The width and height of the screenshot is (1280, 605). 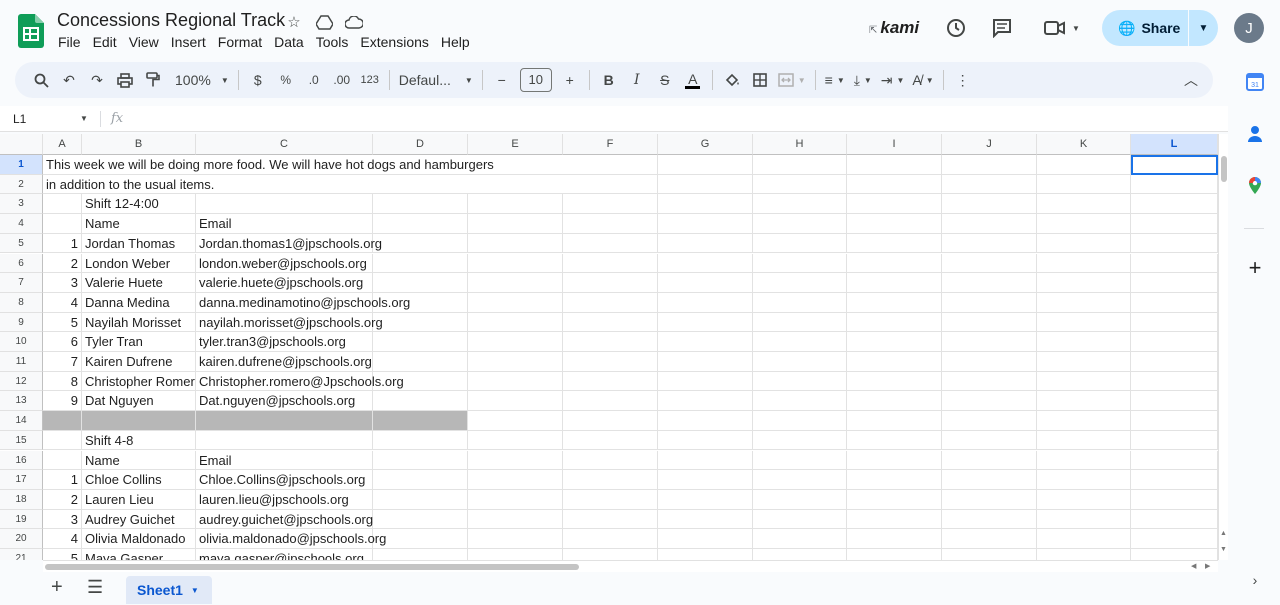 I want to click on italic-icon: I, so click(x=637, y=80).